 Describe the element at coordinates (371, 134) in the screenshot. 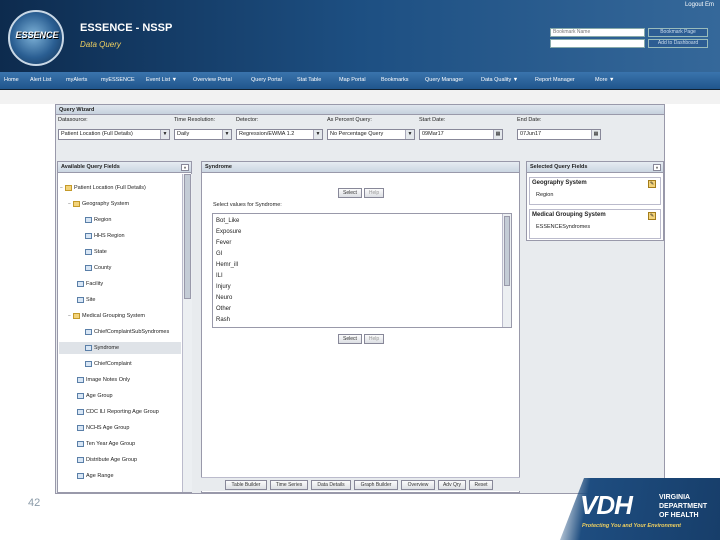

I see `percent-query-select: No Percentage Query ▼` at that location.